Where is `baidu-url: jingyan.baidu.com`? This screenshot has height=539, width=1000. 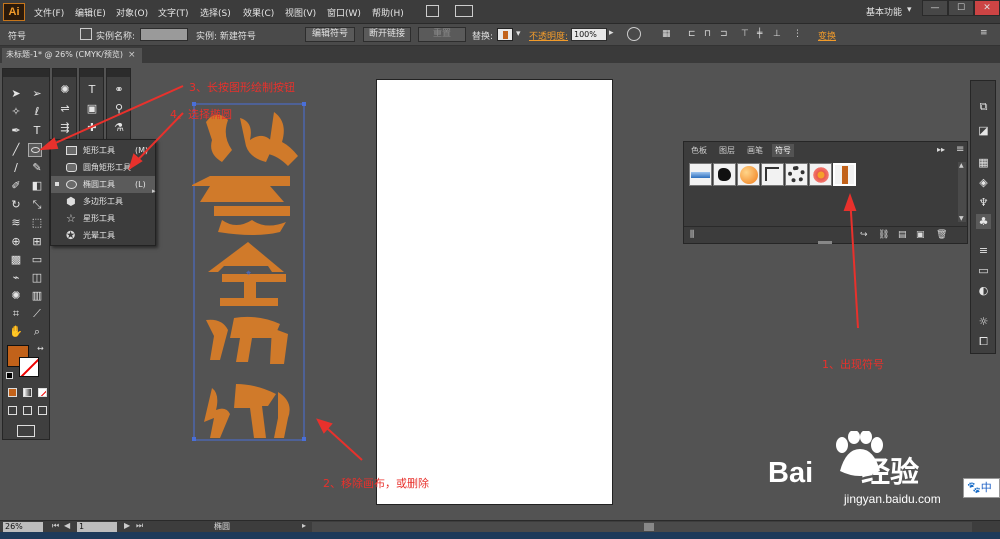 baidu-url: jingyan.baidu.com is located at coordinates (892, 499).